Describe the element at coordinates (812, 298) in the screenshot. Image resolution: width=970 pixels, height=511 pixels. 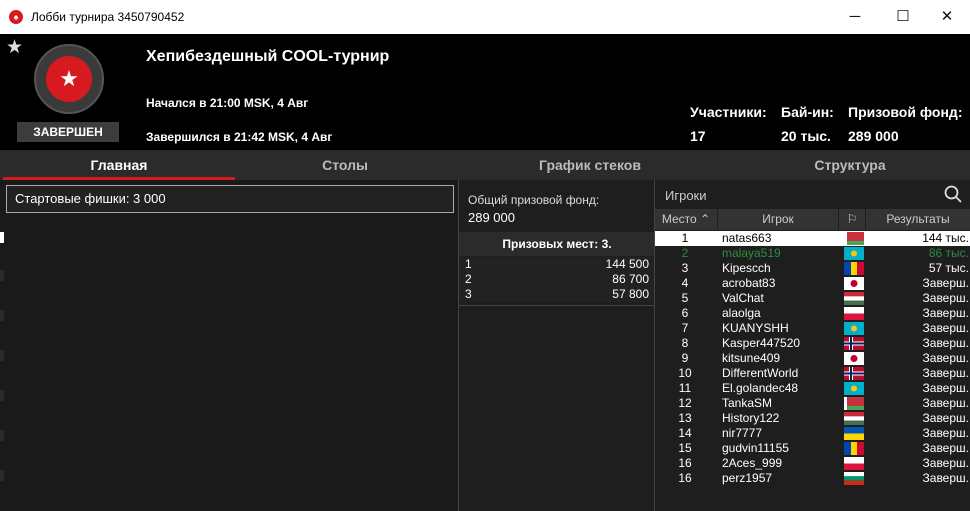
I see `player-row: 5 ValChat Заверш.` at that location.